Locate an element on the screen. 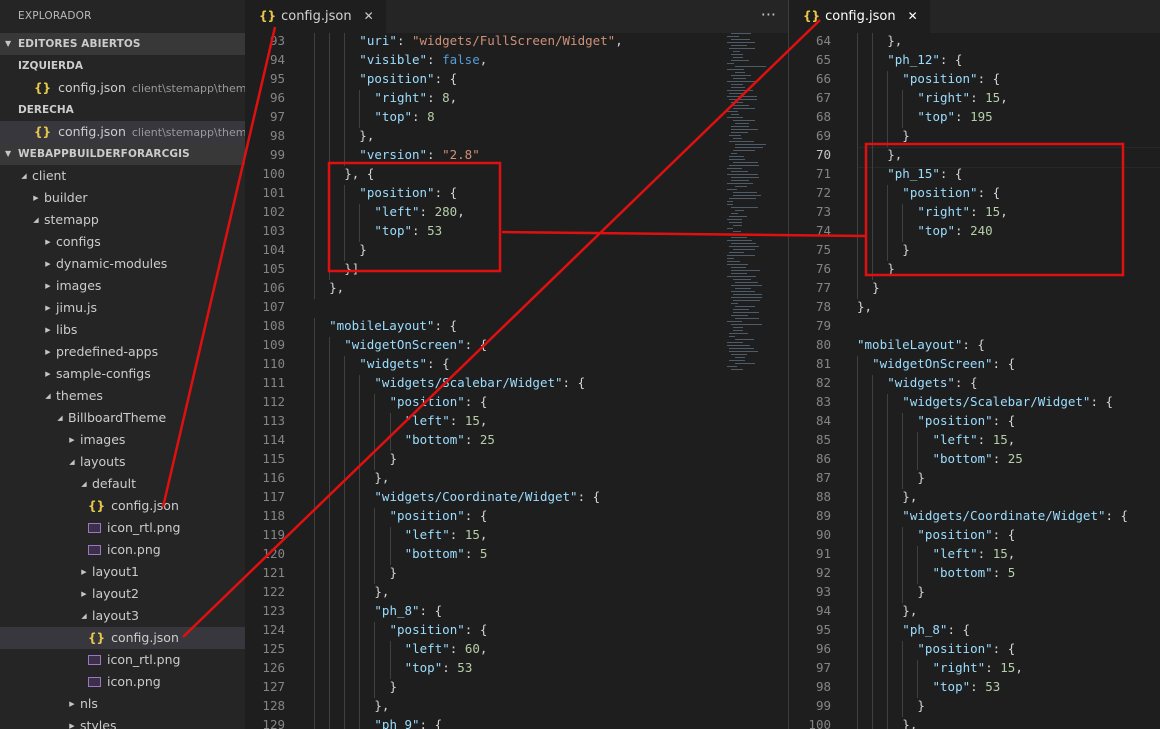  tree-item: ◢ themes is located at coordinates (122, 396).